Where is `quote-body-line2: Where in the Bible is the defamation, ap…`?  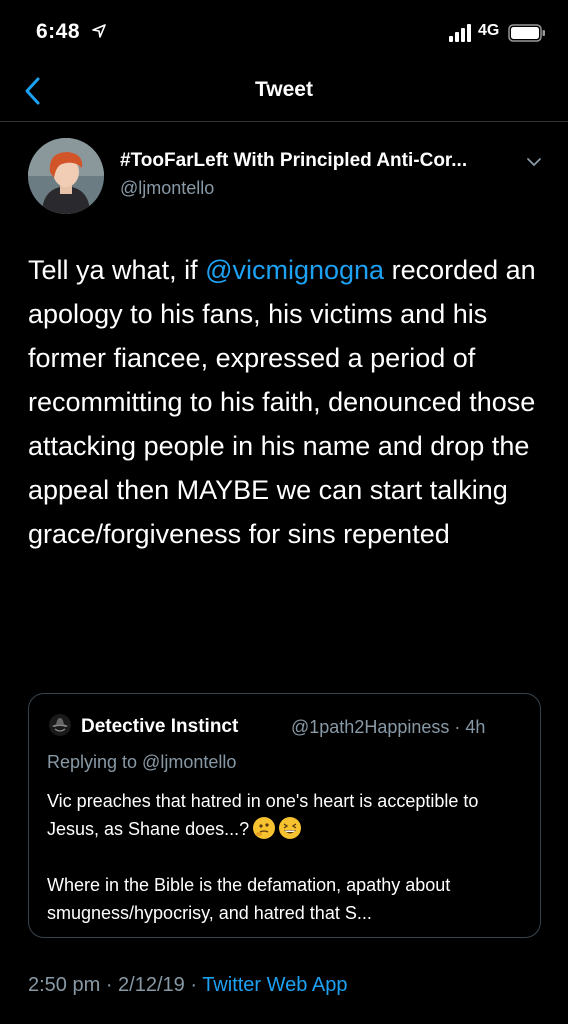
quote-body-line2: Where in the Bible is the defamation, ap… is located at coordinates (249, 899).